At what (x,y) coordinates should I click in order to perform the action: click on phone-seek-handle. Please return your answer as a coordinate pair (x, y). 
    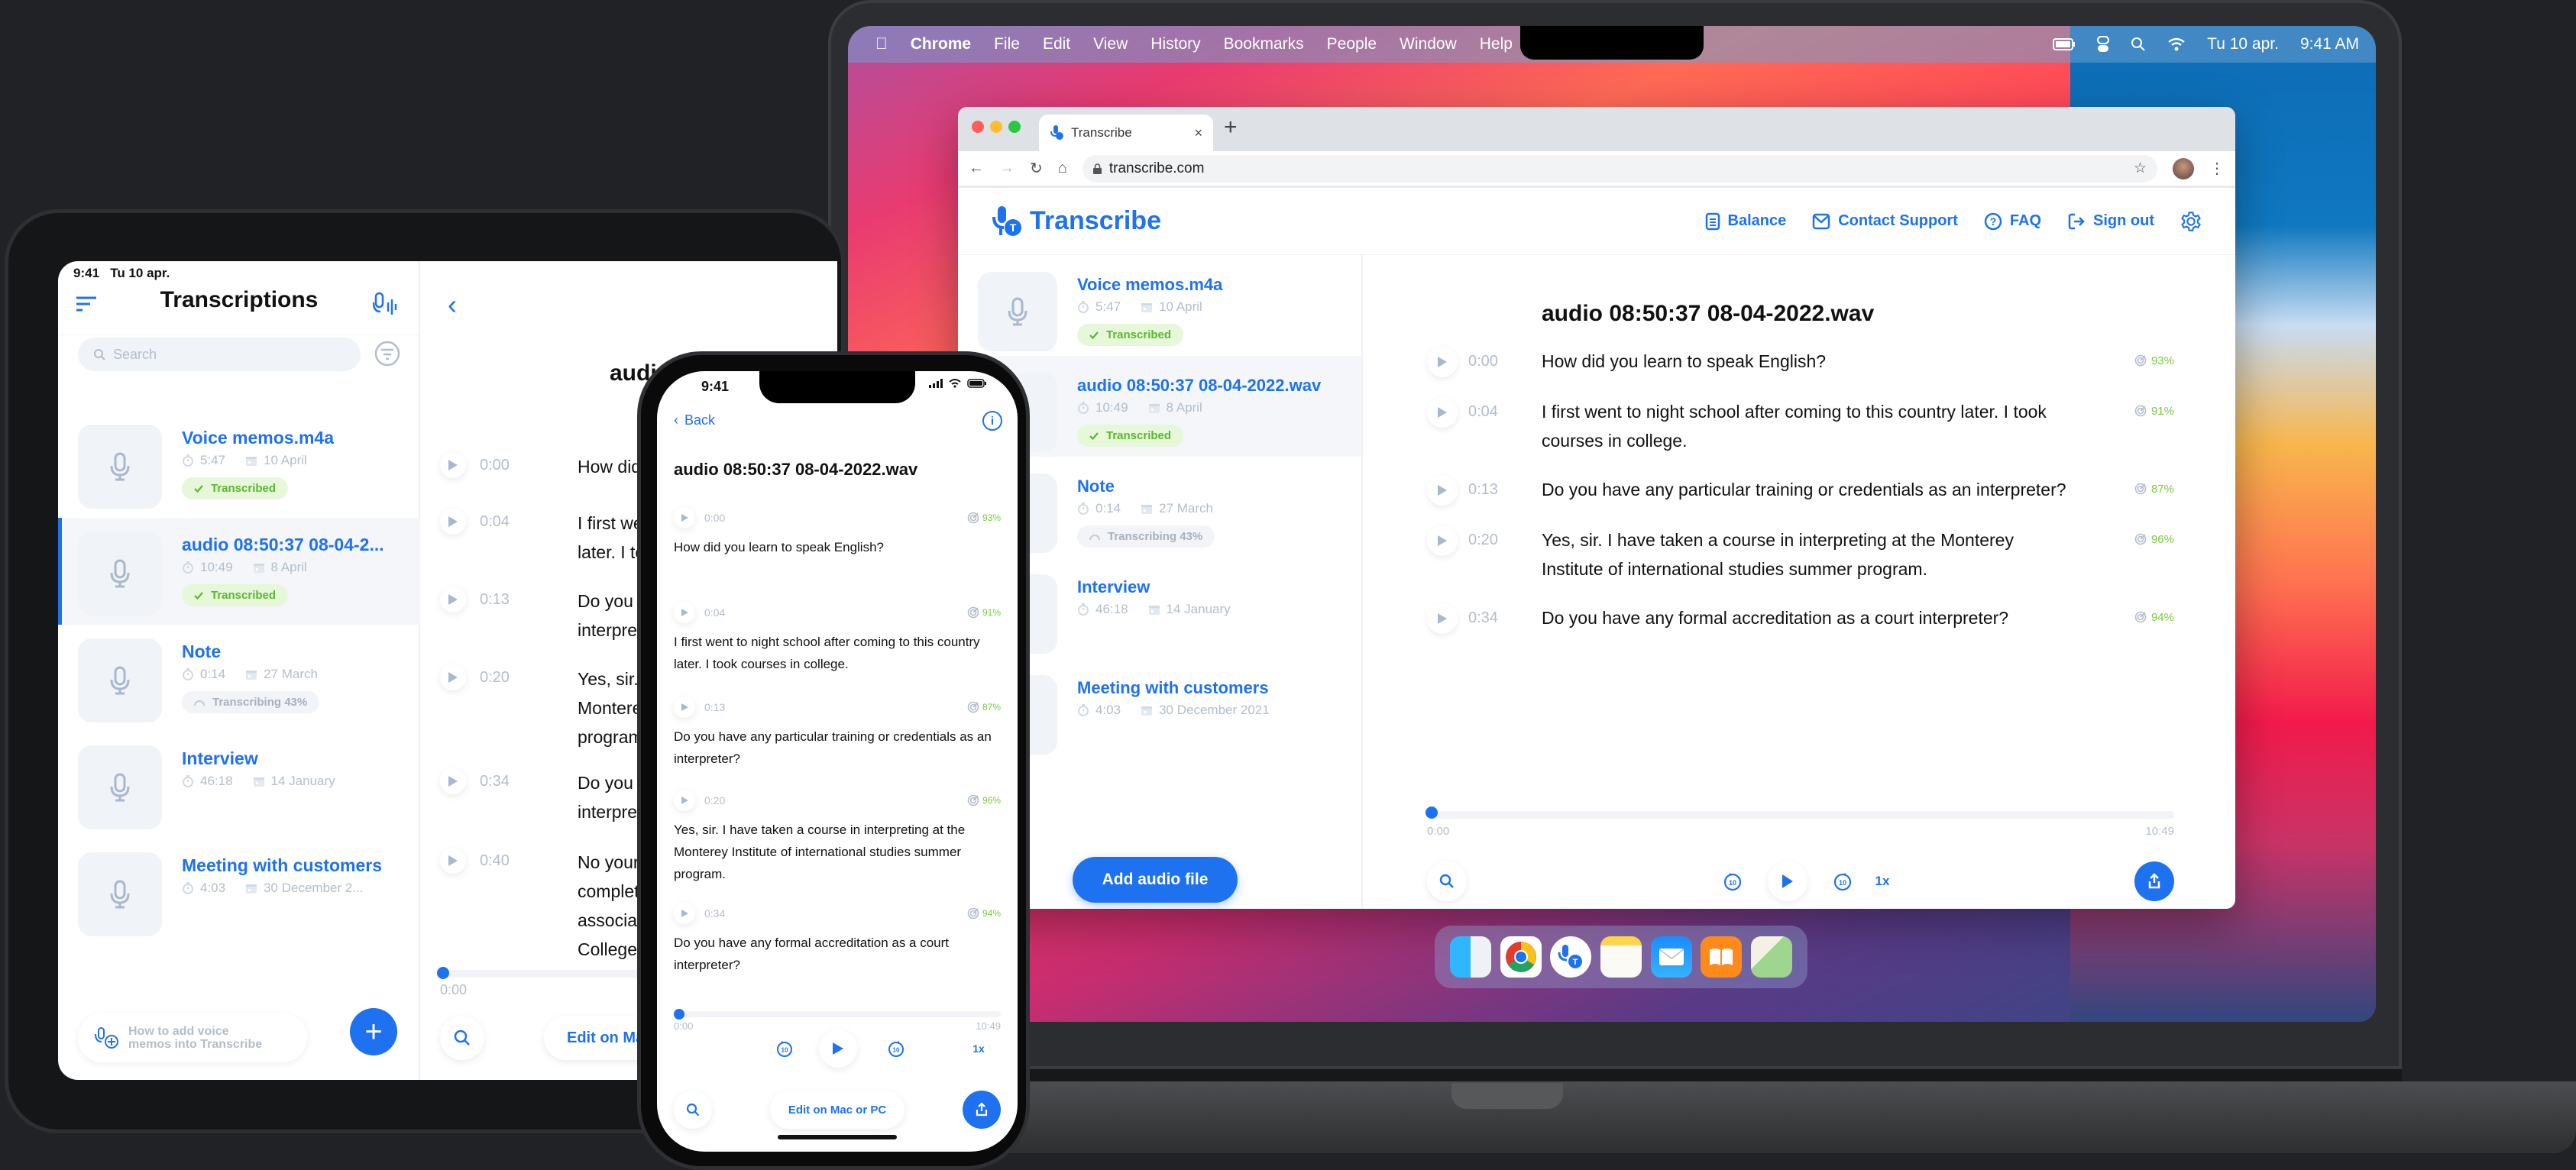
    Looking at the image, I should click on (679, 1014).